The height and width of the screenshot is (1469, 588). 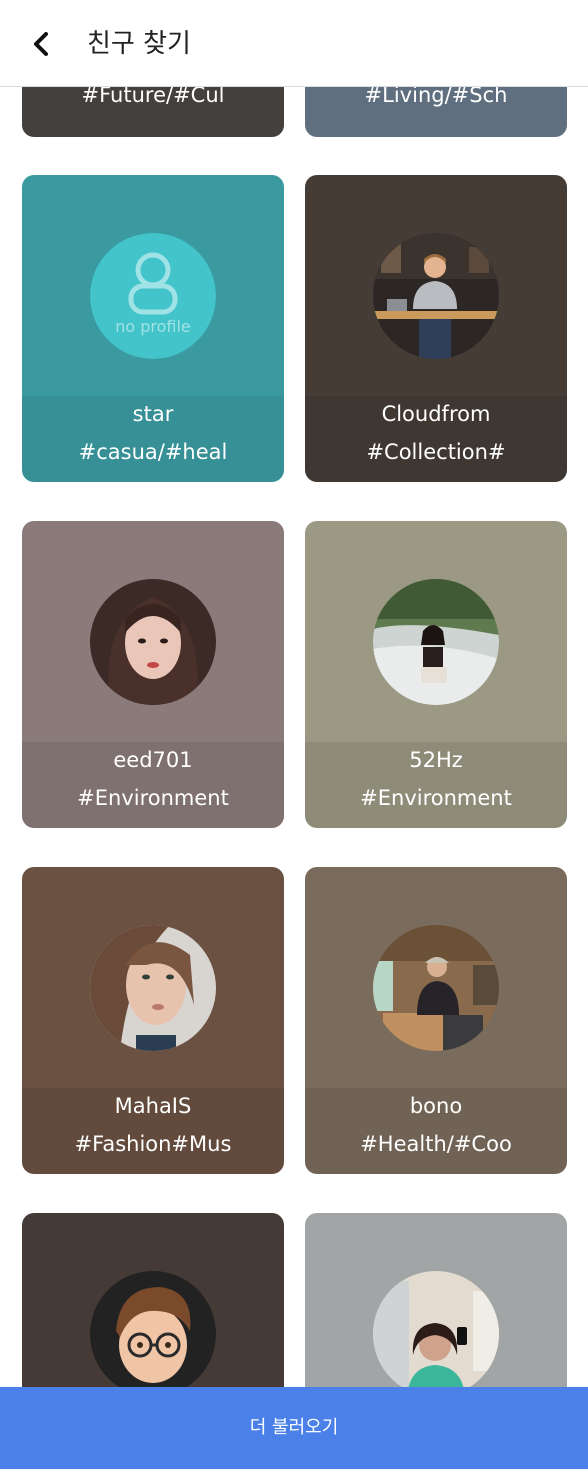 What do you see at coordinates (436, 414) in the screenshot?
I see `card-name: Cloudfrom` at bounding box center [436, 414].